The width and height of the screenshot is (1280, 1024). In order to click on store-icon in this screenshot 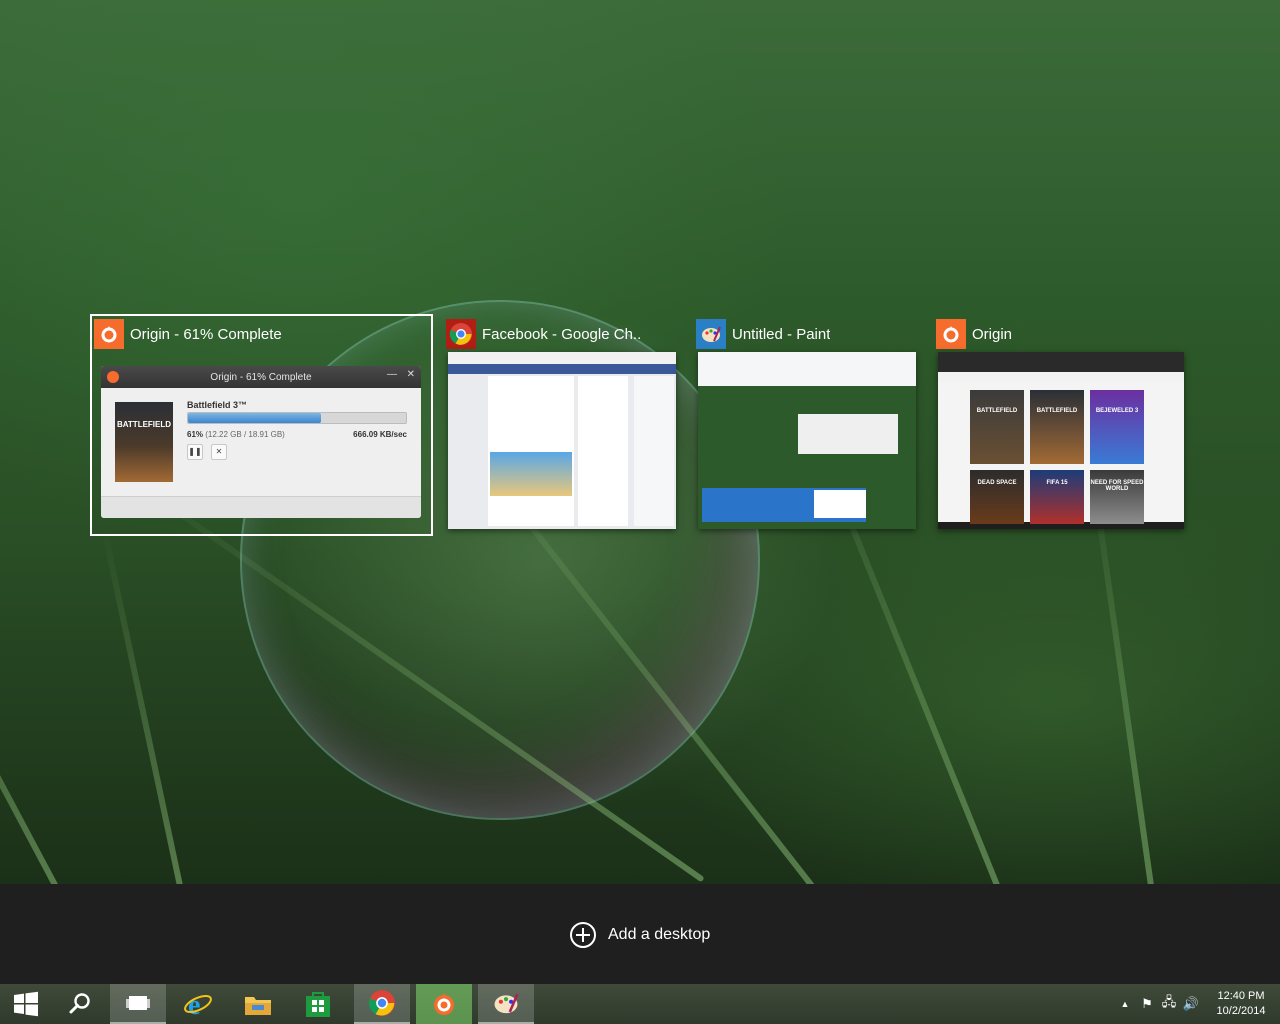, I will do `click(318, 1004)`.